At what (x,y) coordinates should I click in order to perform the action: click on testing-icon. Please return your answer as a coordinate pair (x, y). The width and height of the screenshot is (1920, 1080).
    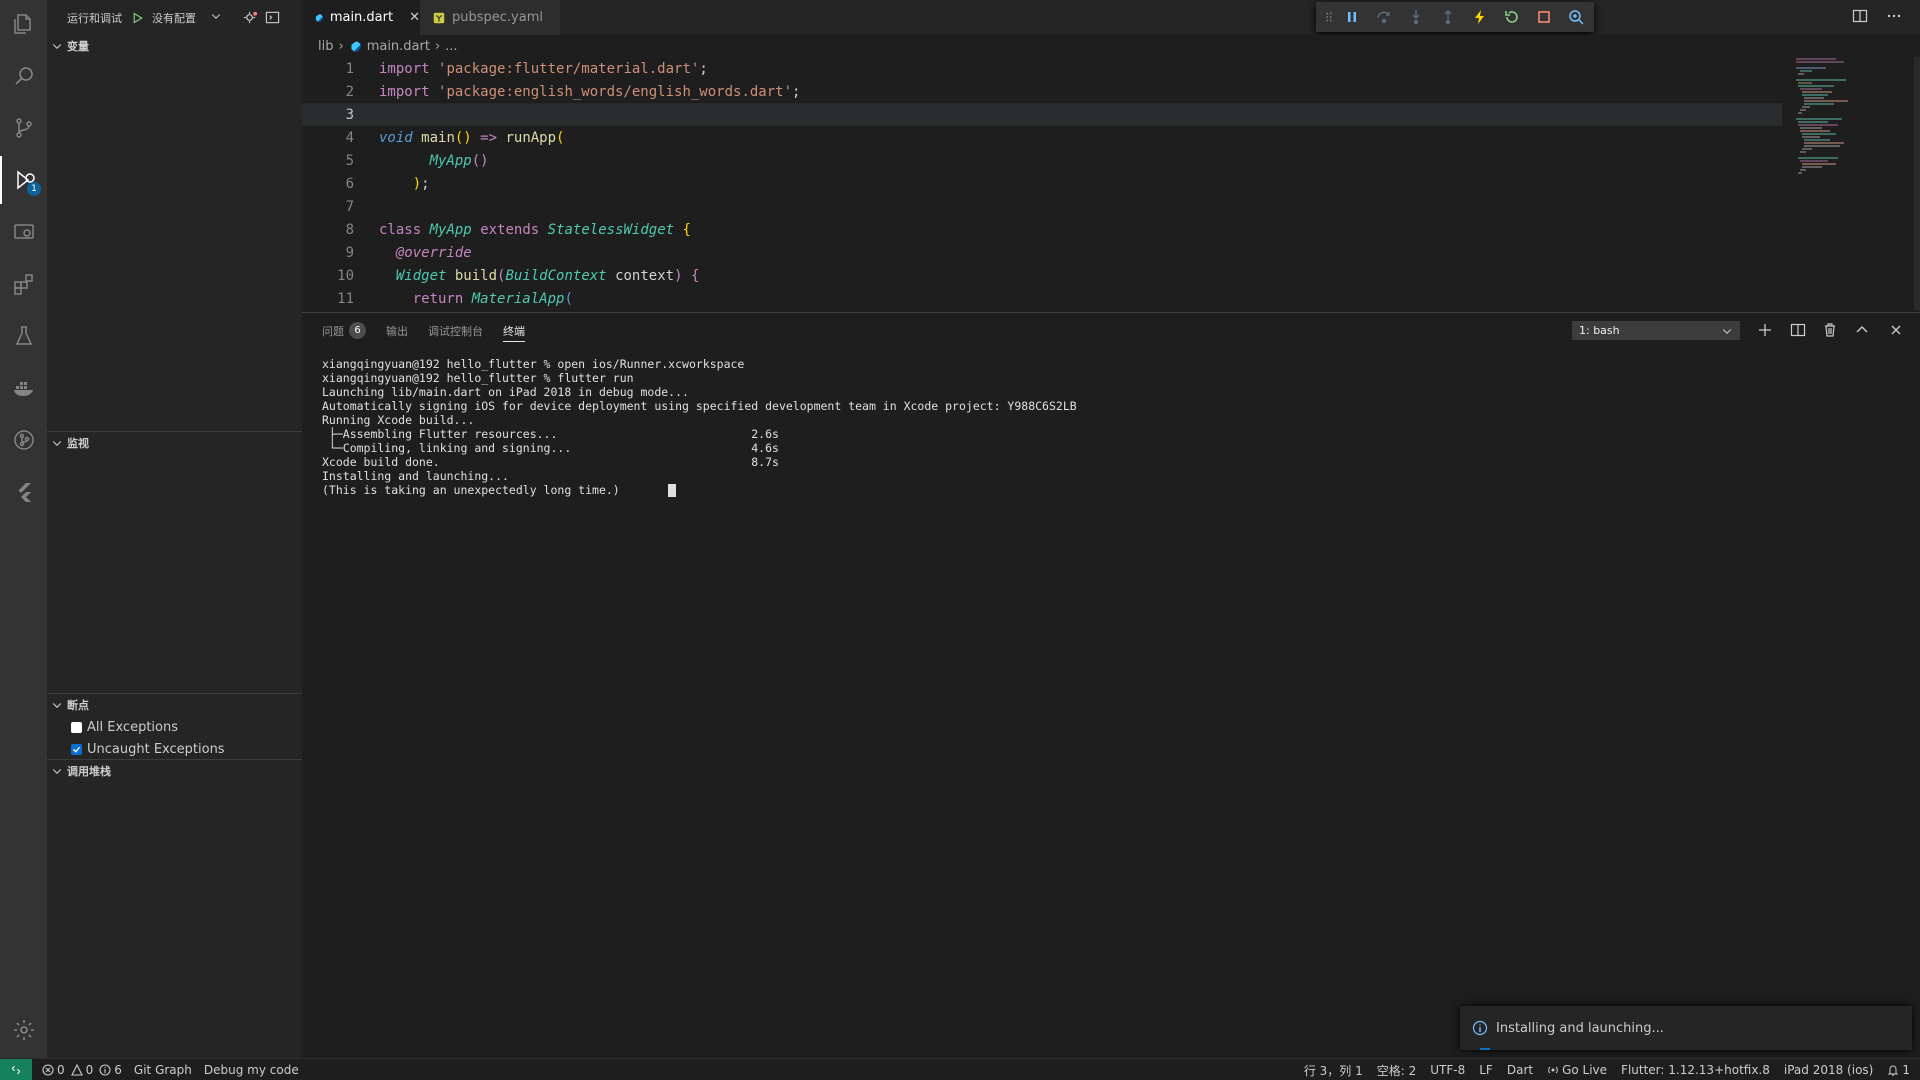
    Looking at the image, I should click on (23, 336).